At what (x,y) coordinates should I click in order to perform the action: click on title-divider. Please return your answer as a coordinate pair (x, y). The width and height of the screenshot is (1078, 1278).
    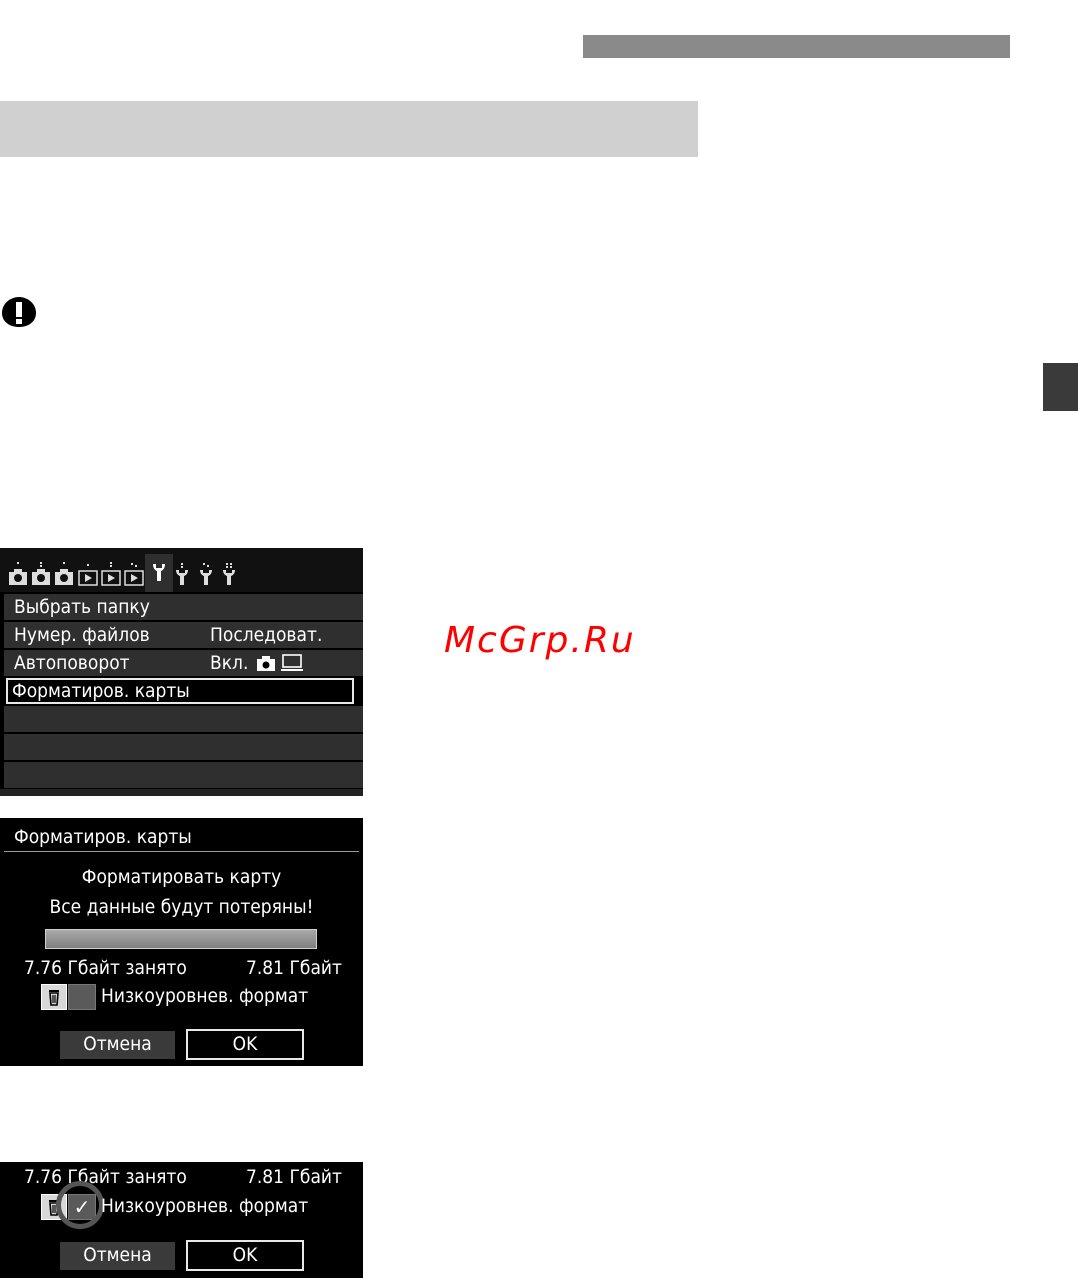
    Looking at the image, I should click on (181, 851).